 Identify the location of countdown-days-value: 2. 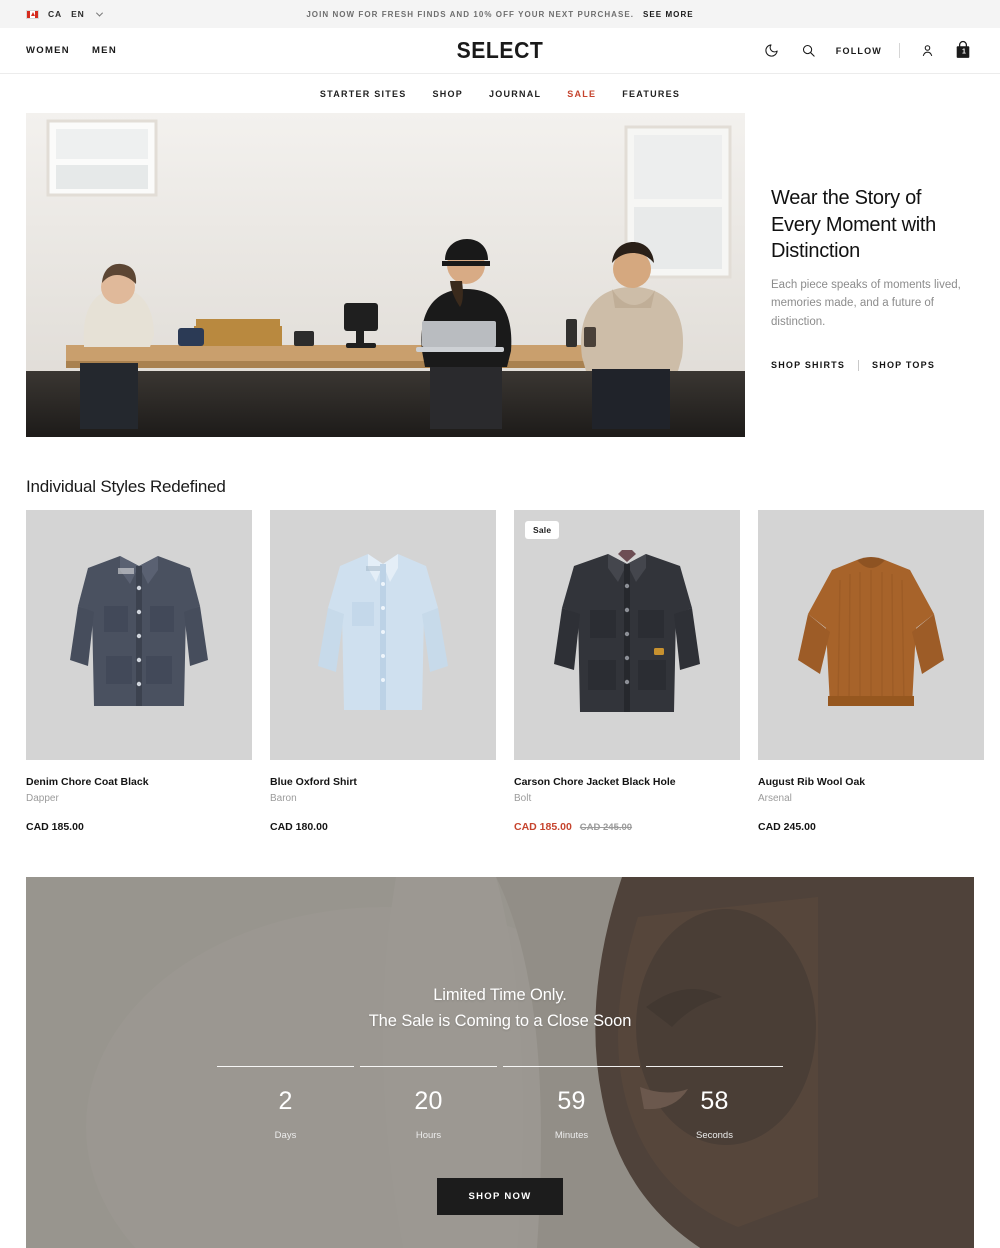
(285, 1101).